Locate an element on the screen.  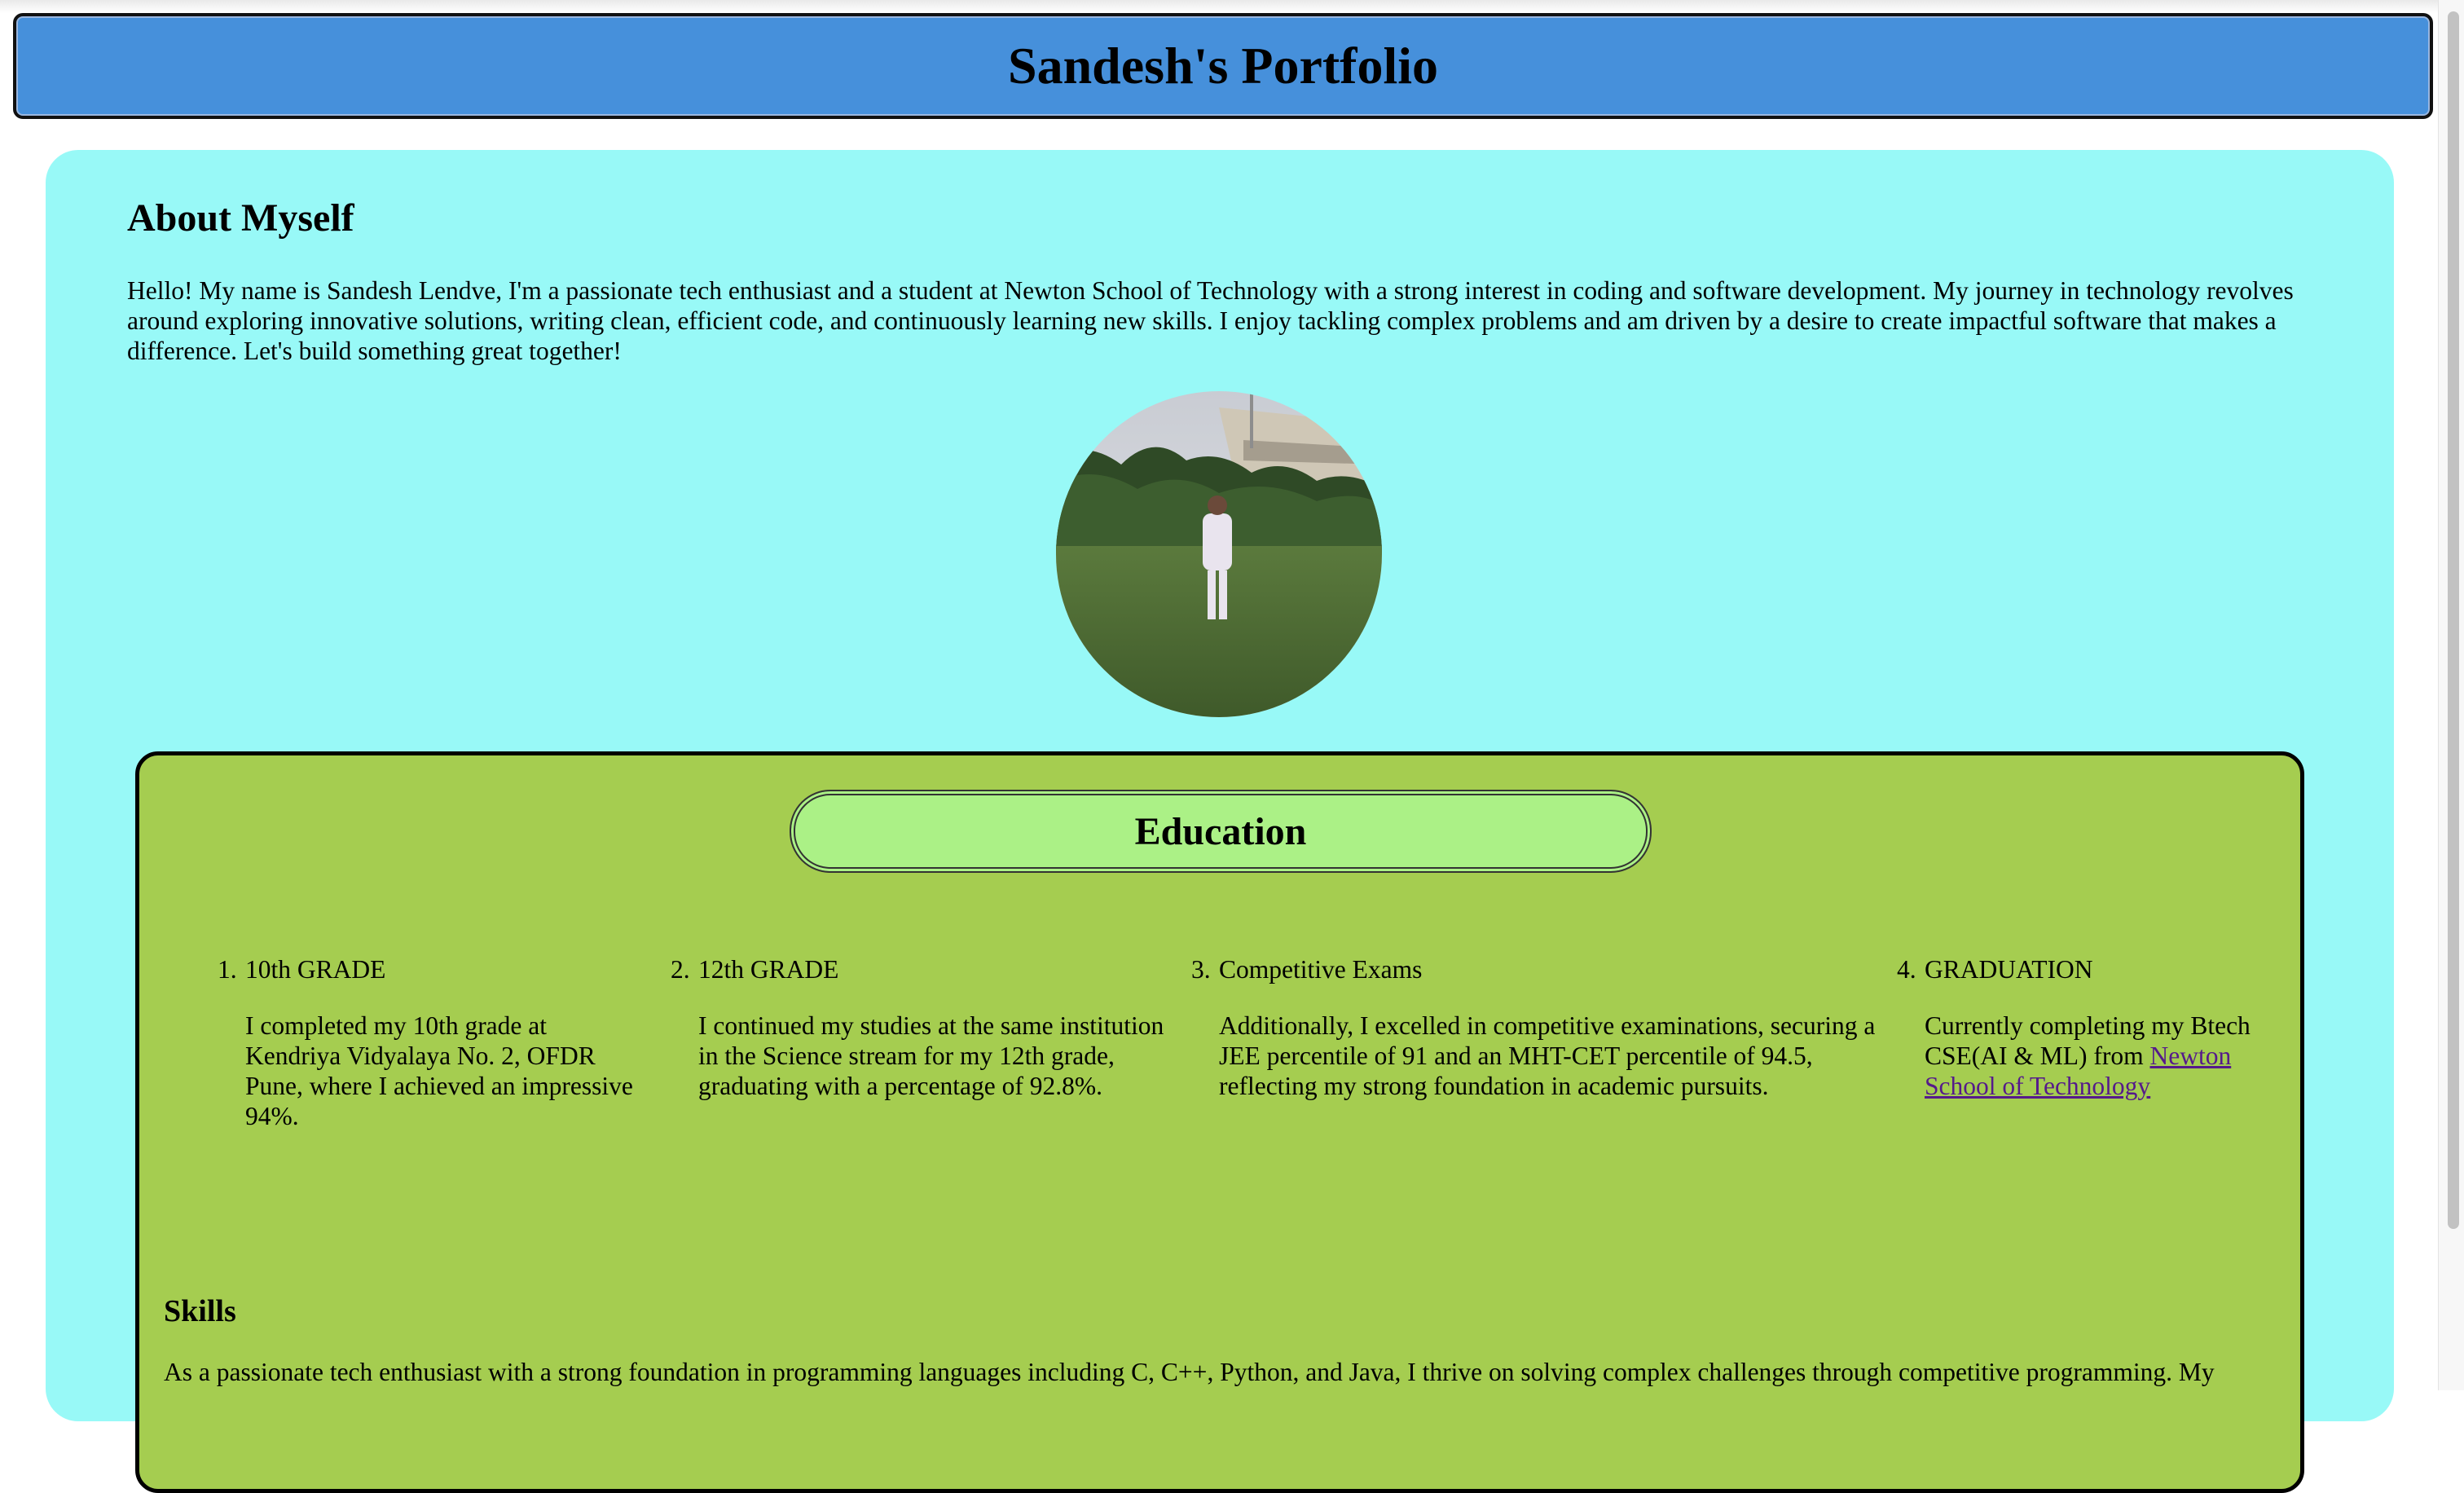
page-header: Sandesh's Portfolio is located at coordinates (1223, 66).